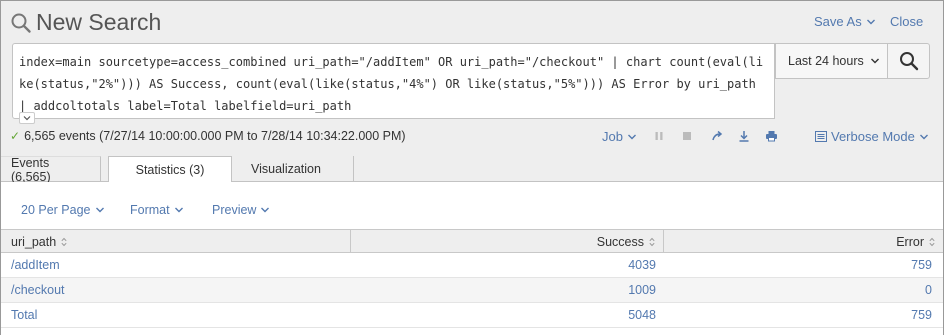 Image resolution: width=944 pixels, height=335 pixels. What do you see at coordinates (838, 21) in the screenshot?
I see `save-as-label: Save As` at bounding box center [838, 21].